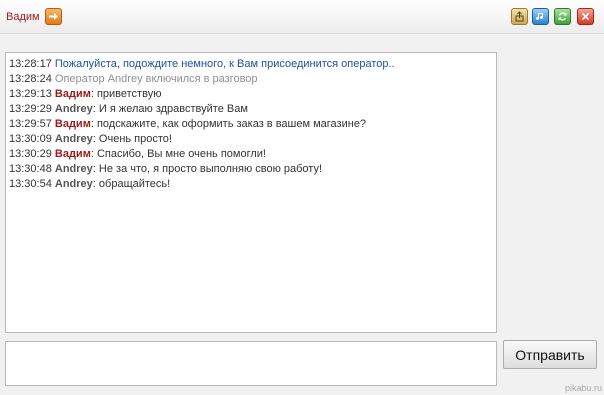 The height and width of the screenshot is (395, 604). Describe the element at coordinates (251, 94) in the screenshot. I see `chat-line: 13:29:13 Вадим: приветствую` at that location.